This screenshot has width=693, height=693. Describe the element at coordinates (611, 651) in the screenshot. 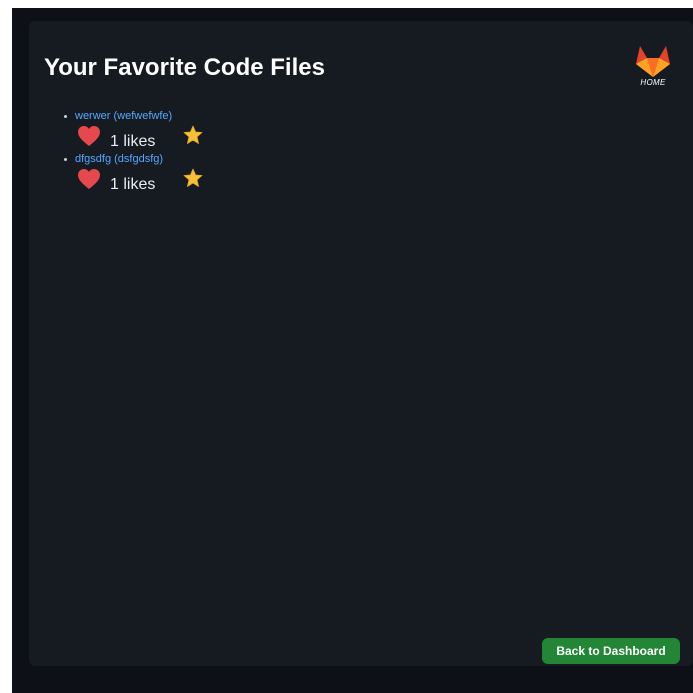

I see `back-to-dashboard-button: Back to Dashboard` at that location.